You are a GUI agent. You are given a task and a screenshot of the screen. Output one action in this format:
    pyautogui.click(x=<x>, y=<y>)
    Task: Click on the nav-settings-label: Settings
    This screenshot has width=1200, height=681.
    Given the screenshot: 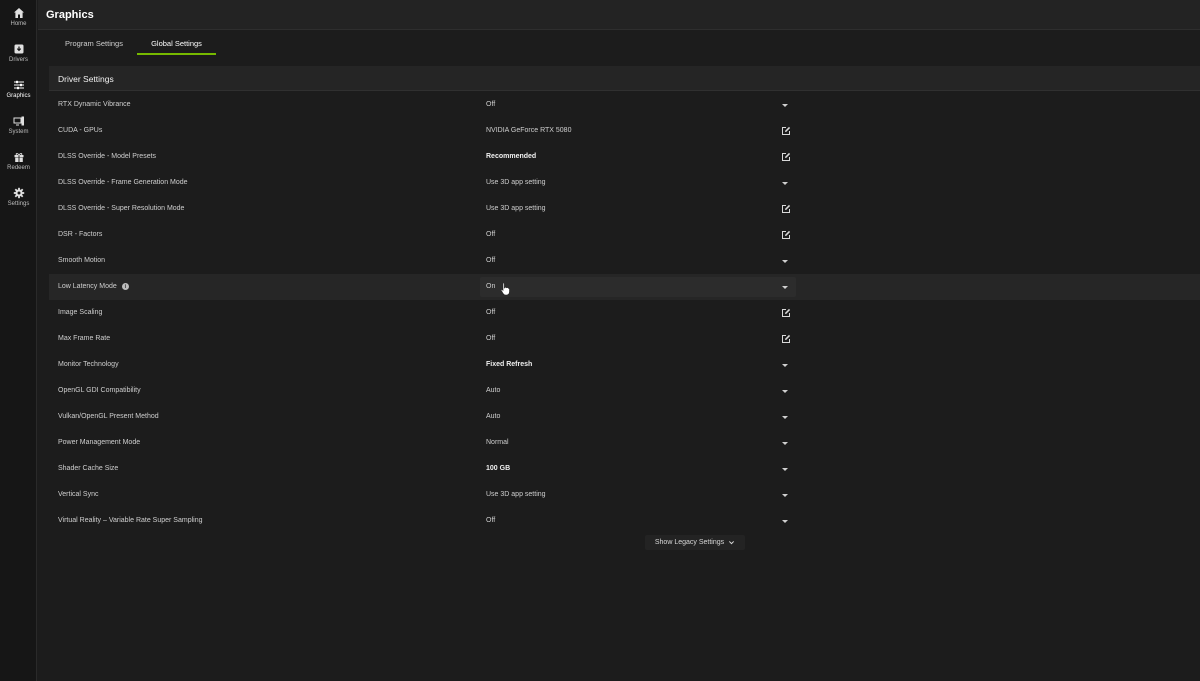 What is the action you would take?
    pyautogui.click(x=18, y=204)
    